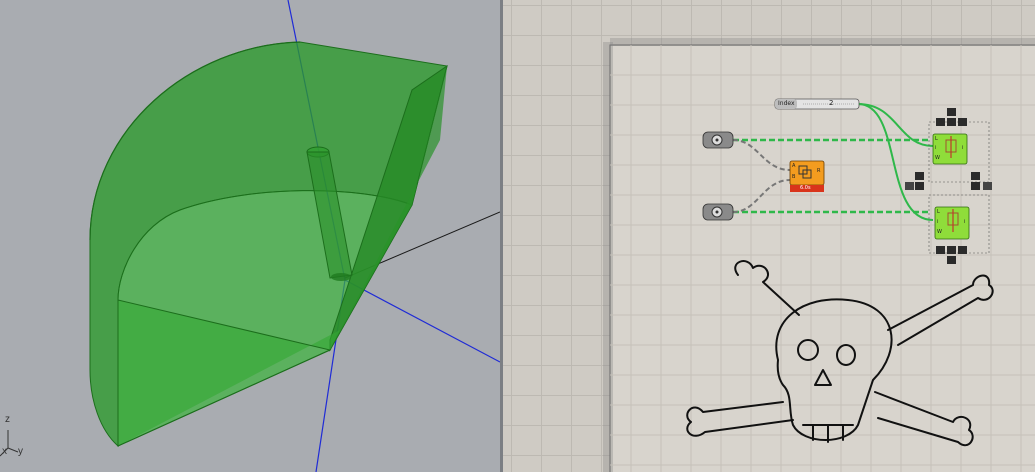 The width and height of the screenshot is (1035, 472). I want to click on axis-label-x: x, so click(4, 451).